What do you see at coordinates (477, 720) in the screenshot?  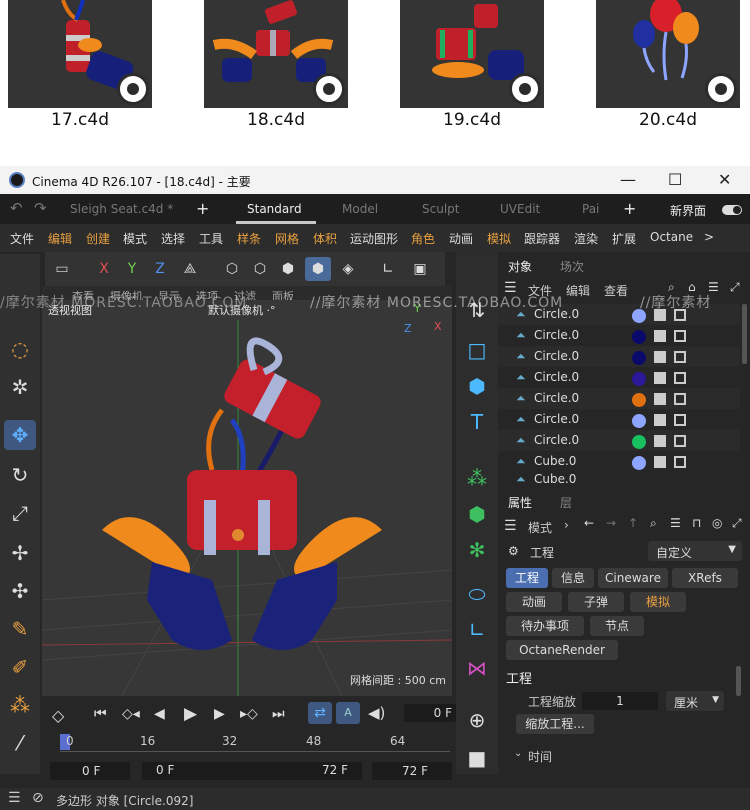 I see `environment-icon: ⊕` at bounding box center [477, 720].